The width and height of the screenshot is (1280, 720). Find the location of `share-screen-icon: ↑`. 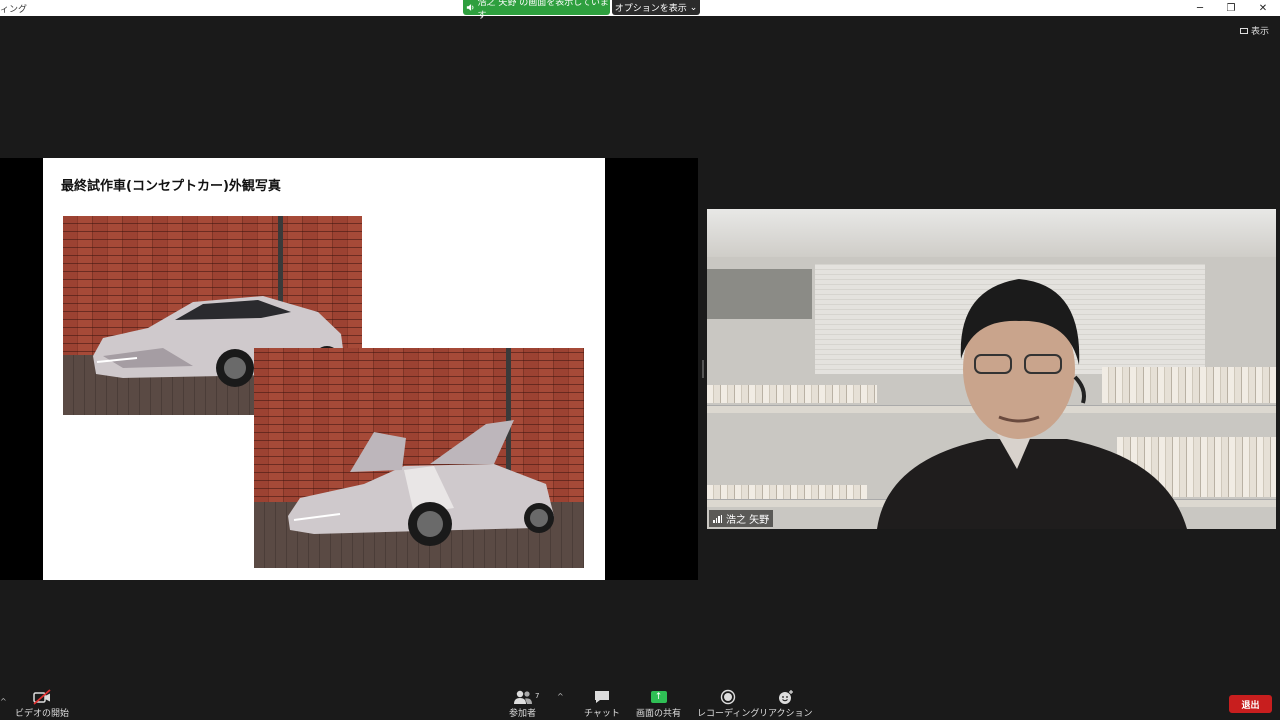

share-screen-icon: ↑ is located at coordinates (658, 697).